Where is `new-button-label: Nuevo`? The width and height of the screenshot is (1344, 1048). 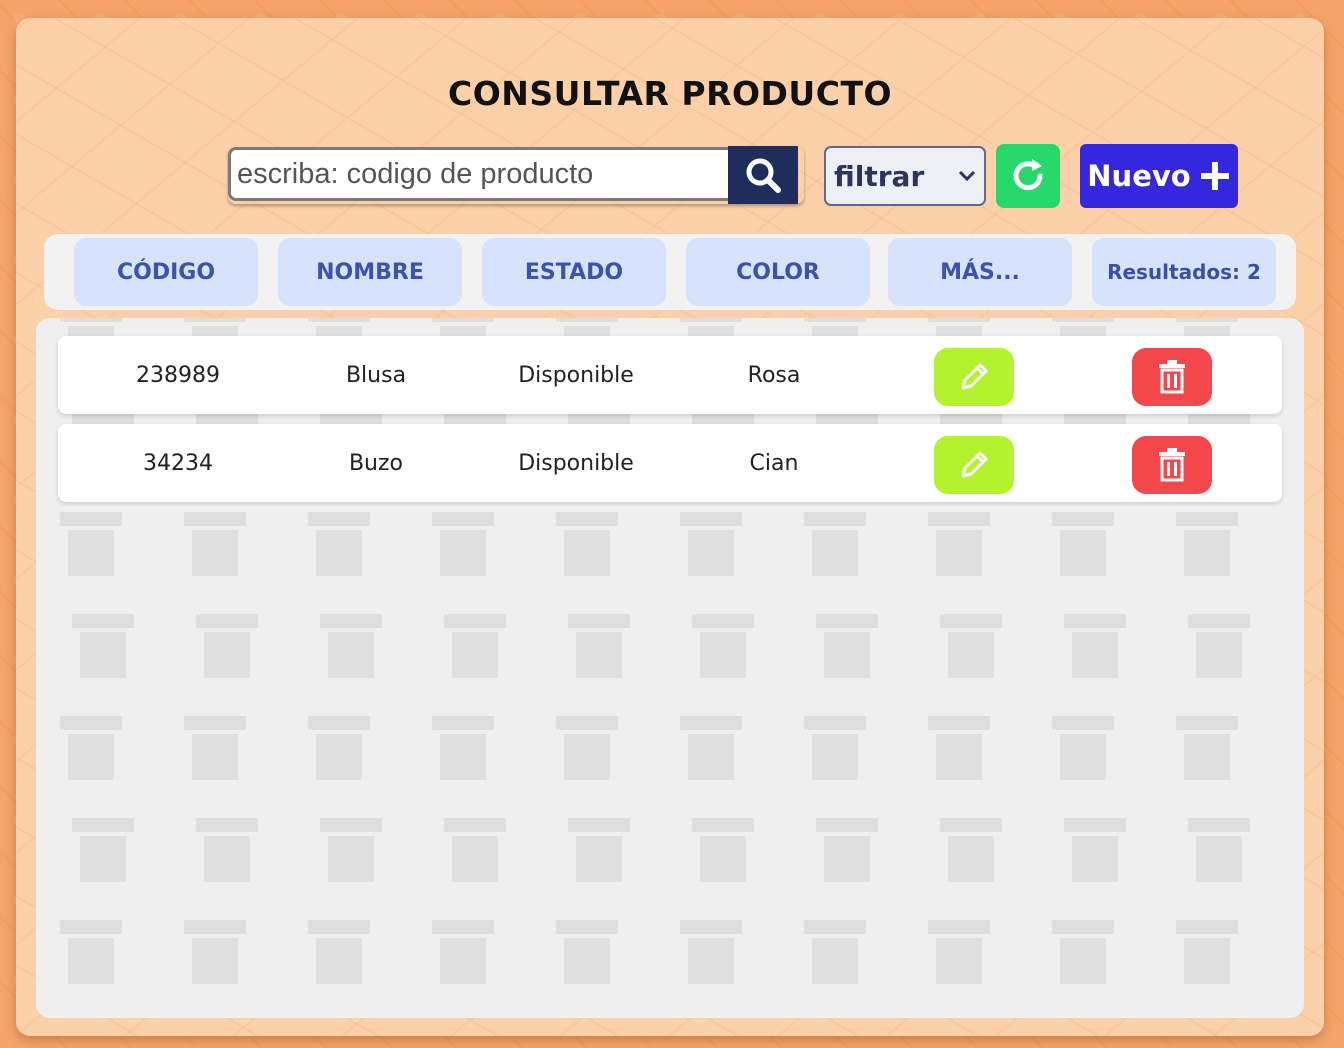 new-button-label: Nuevo is located at coordinates (1139, 176).